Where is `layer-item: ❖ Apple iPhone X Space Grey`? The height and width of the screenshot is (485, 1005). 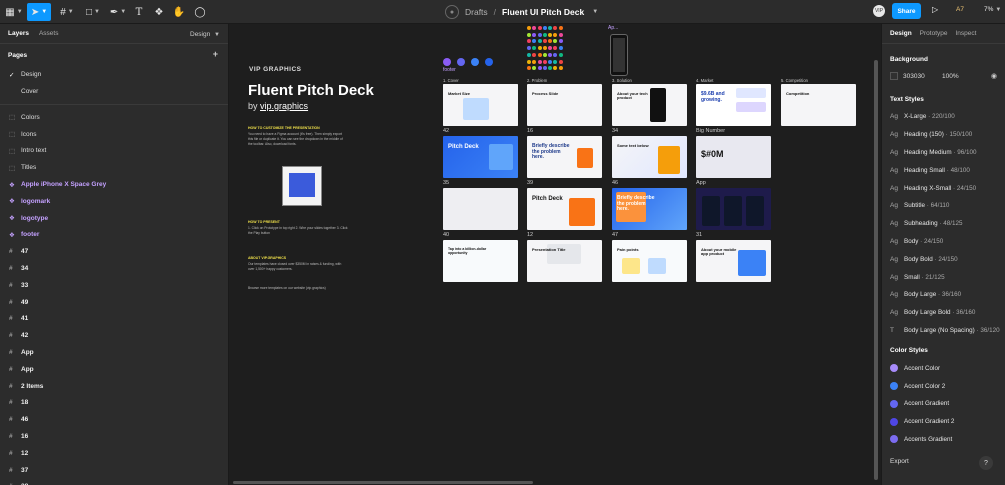
layer-item: ❖ Apple iPhone X Space Grey is located at coordinates (114, 184).